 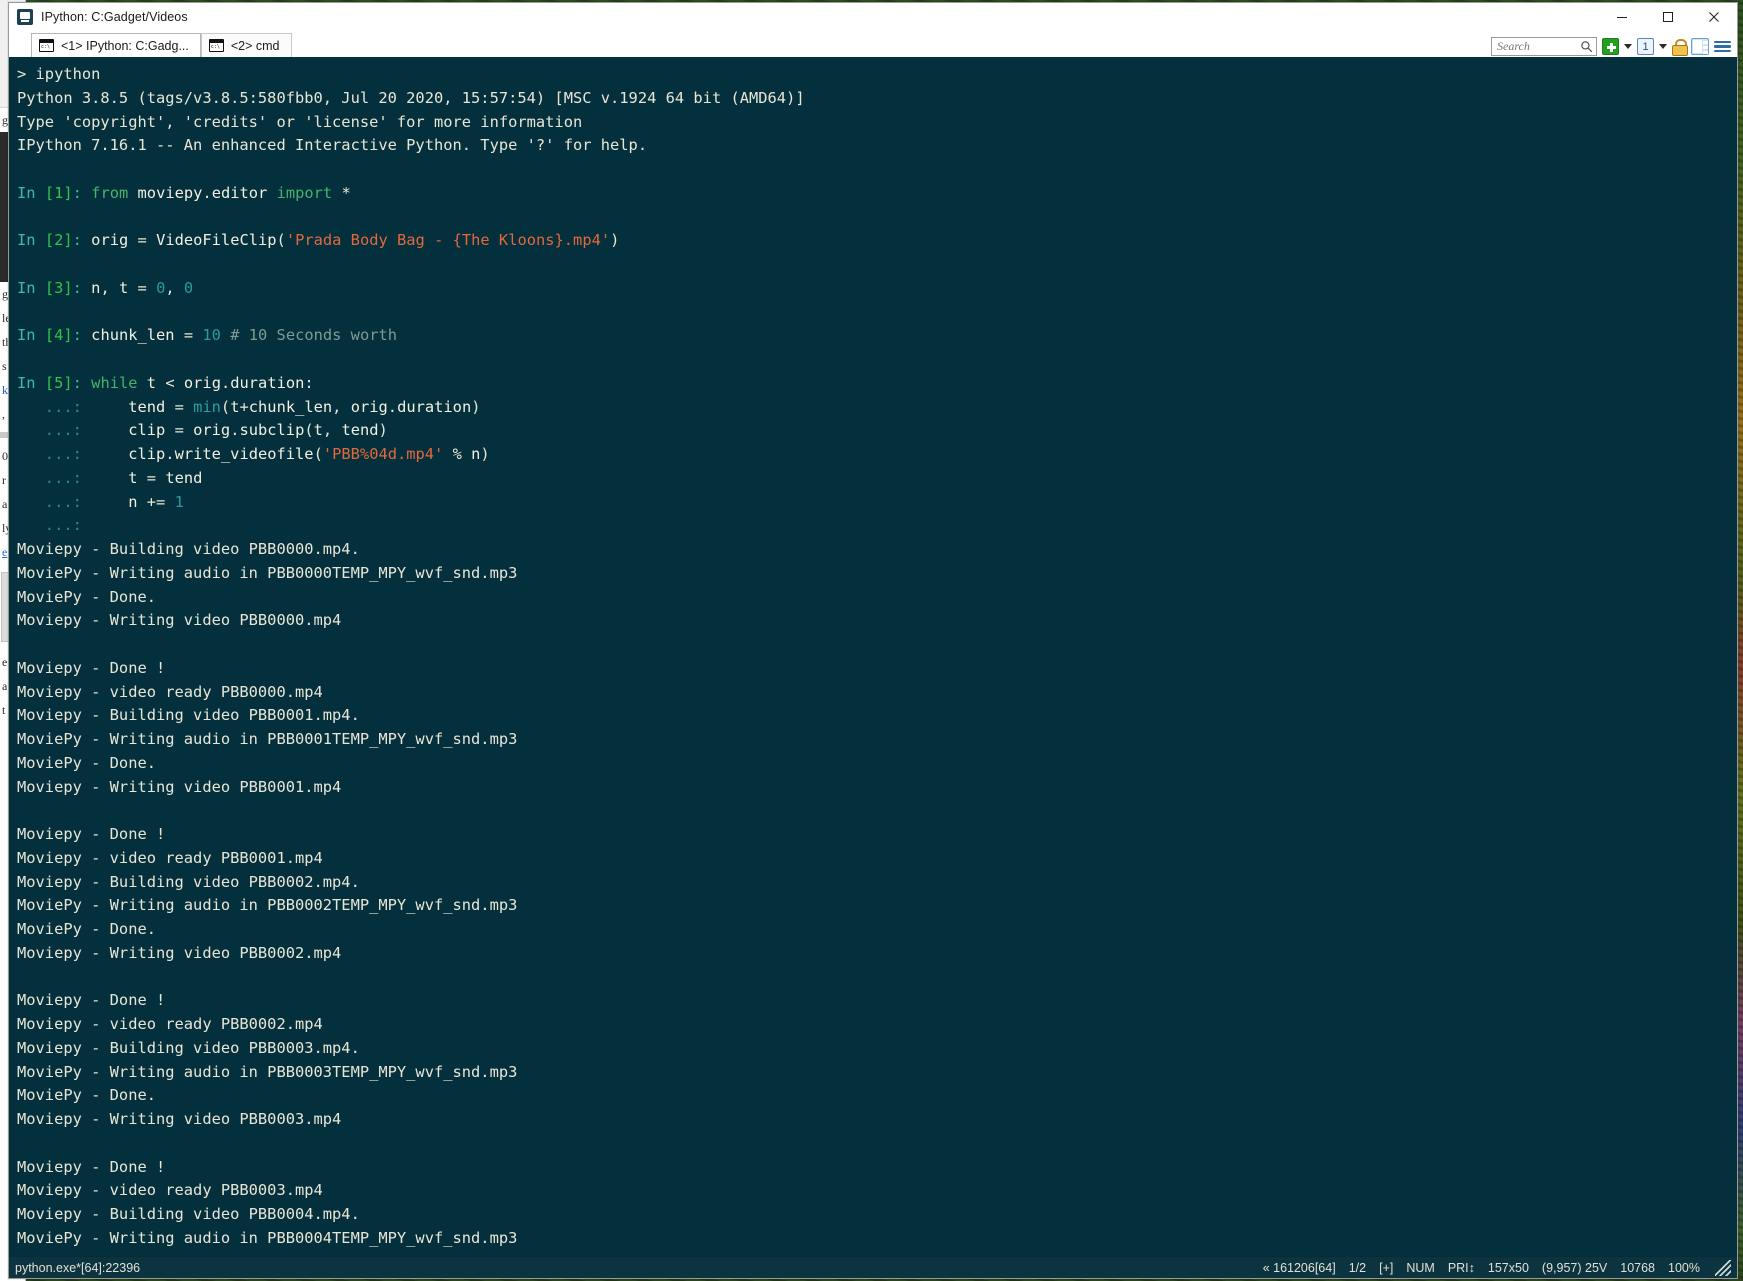 What do you see at coordinates (1722, 46) in the screenshot?
I see `hamburger-menu-icon` at bounding box center [1722, 46].